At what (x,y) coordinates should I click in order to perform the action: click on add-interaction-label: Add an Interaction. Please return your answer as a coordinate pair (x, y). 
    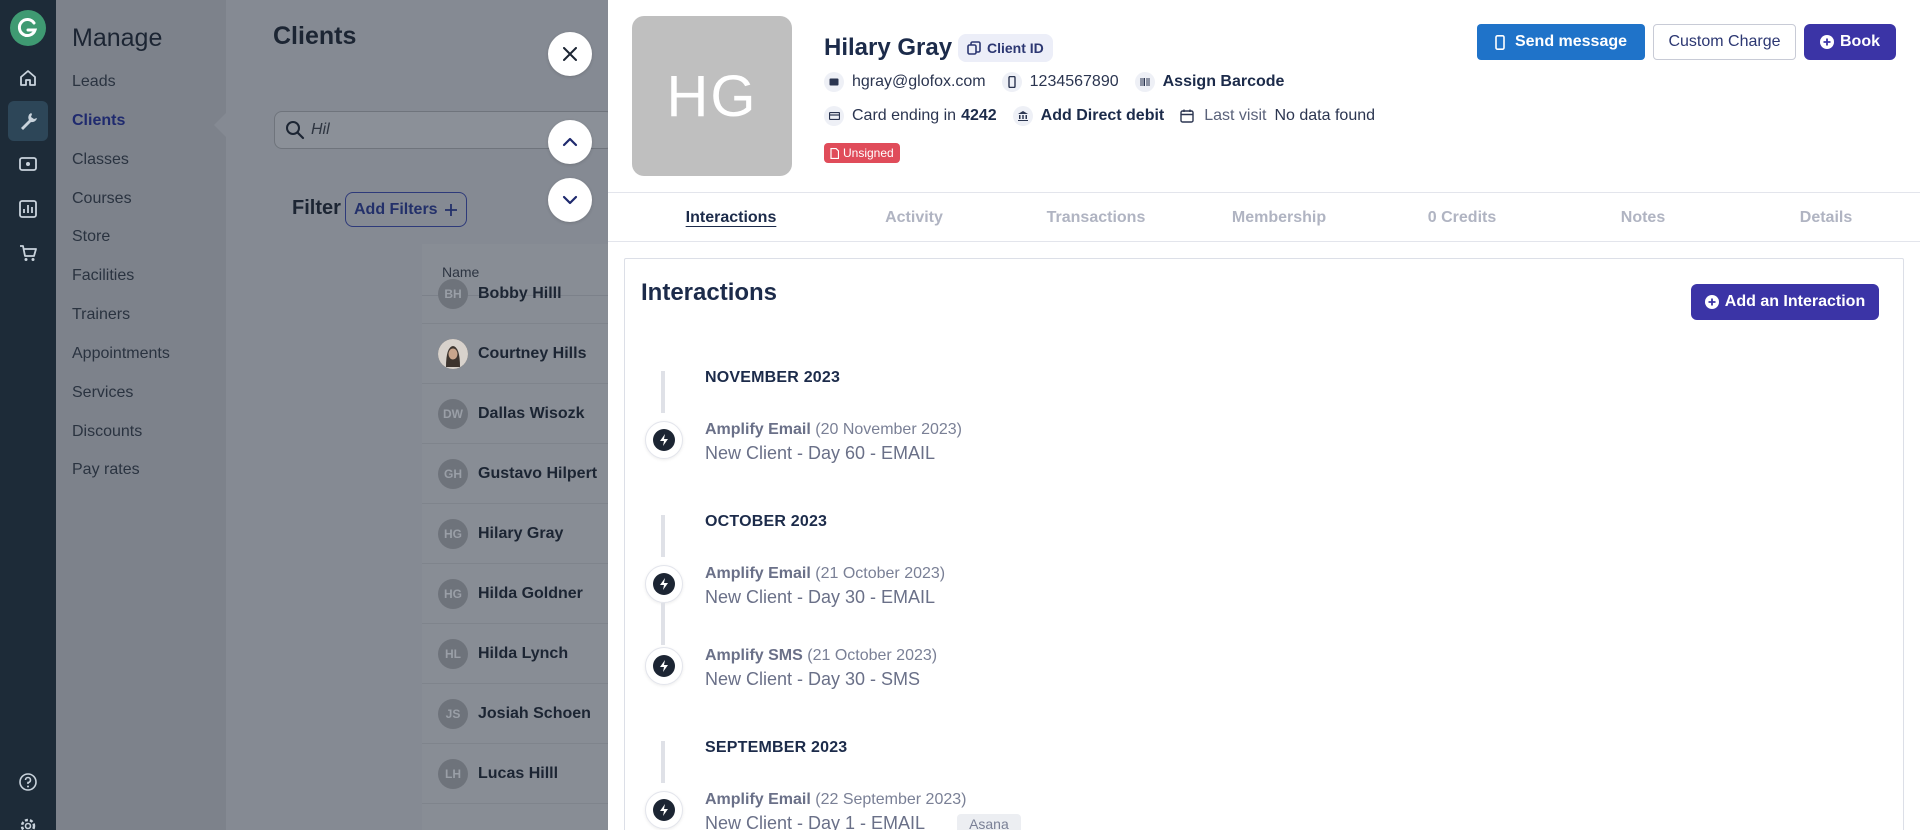
    Looking at the image, I should click on (1795, 301).